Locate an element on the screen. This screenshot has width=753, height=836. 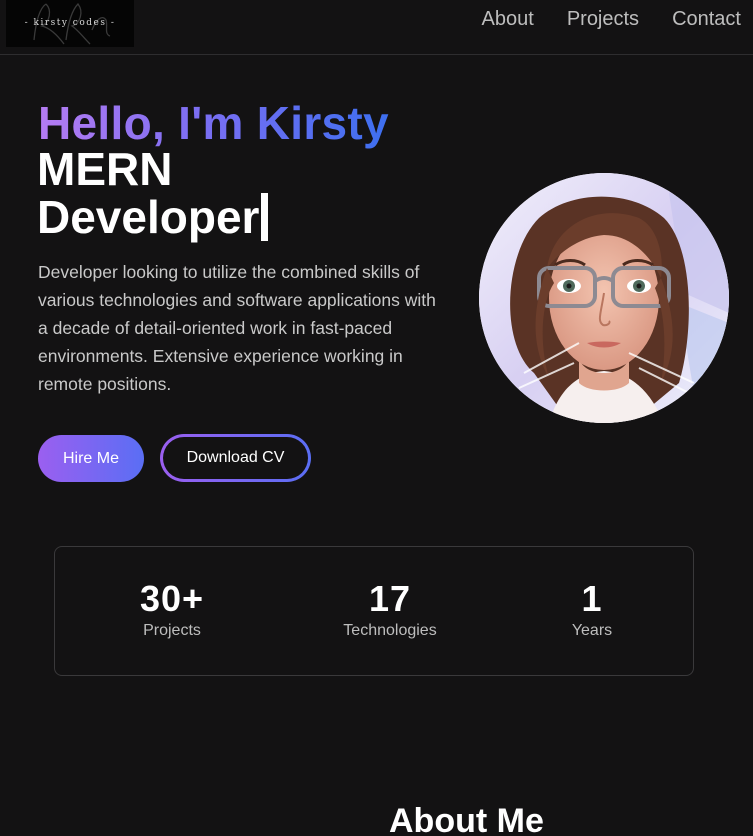
download-cv-button-border: Download CV is located at coordinates (235, 458).